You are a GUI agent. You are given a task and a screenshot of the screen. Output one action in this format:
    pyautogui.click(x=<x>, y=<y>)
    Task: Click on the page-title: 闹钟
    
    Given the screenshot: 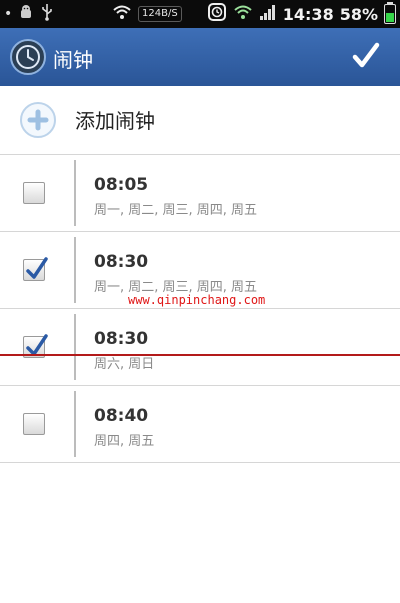 What is the action you would take?
    pyautogui.click(x=73, y=60)
    